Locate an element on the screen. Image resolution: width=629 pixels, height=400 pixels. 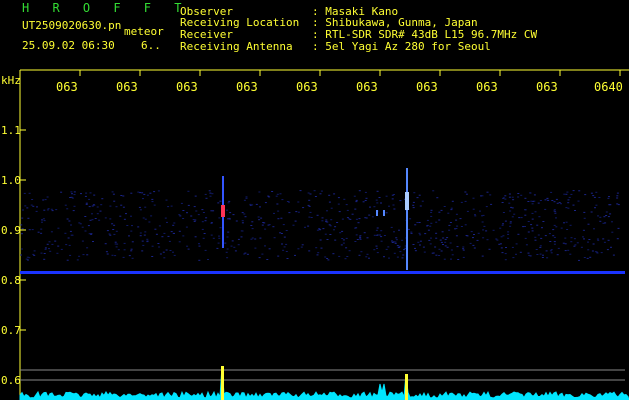
trace-peak is located at coordinates (222, 383).